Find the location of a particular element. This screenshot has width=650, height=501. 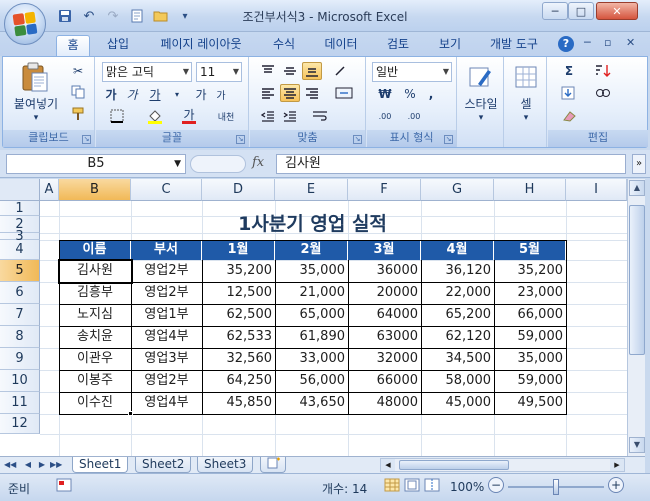

save-icon is located at coordinates (65, 16).